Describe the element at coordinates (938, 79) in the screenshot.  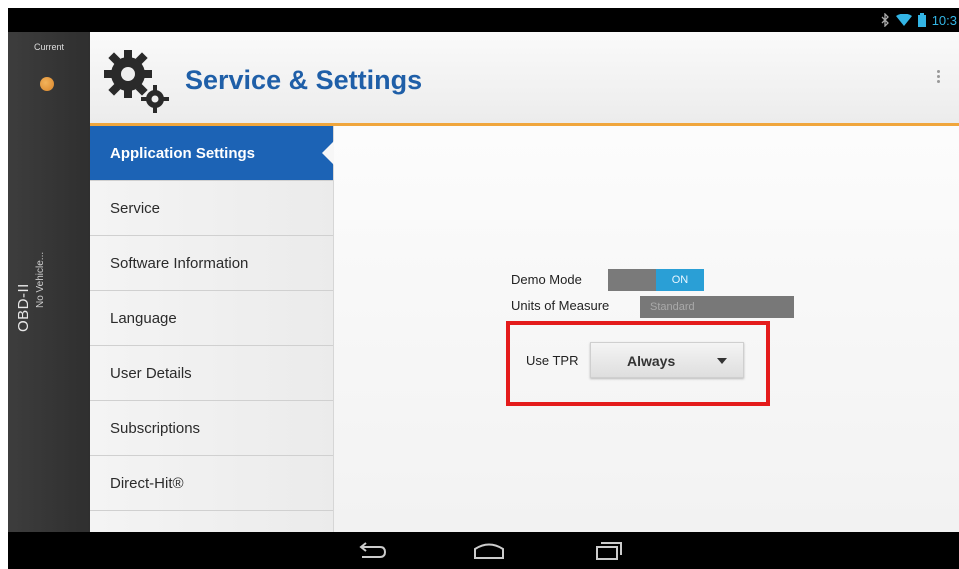
I see `overflow-menu-icon` at that location.